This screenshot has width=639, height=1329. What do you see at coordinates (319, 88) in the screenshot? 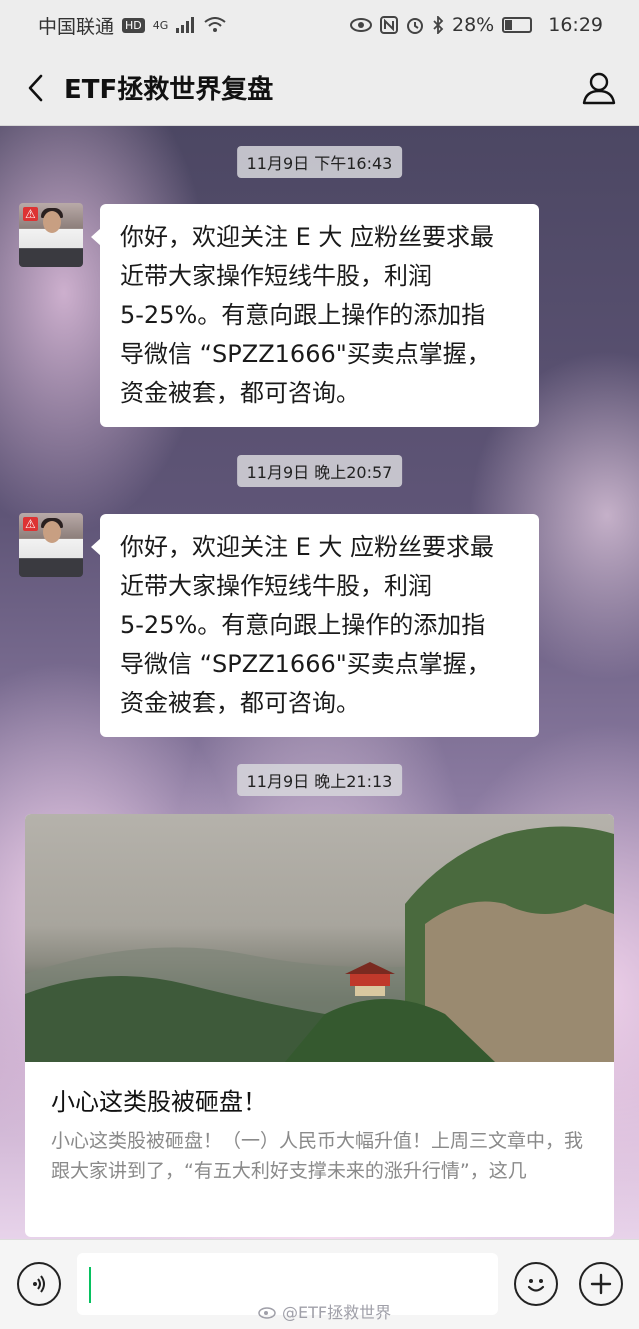
I see `nav-bar: ETF拯救世界复盘` at bounding box center [319, 88].